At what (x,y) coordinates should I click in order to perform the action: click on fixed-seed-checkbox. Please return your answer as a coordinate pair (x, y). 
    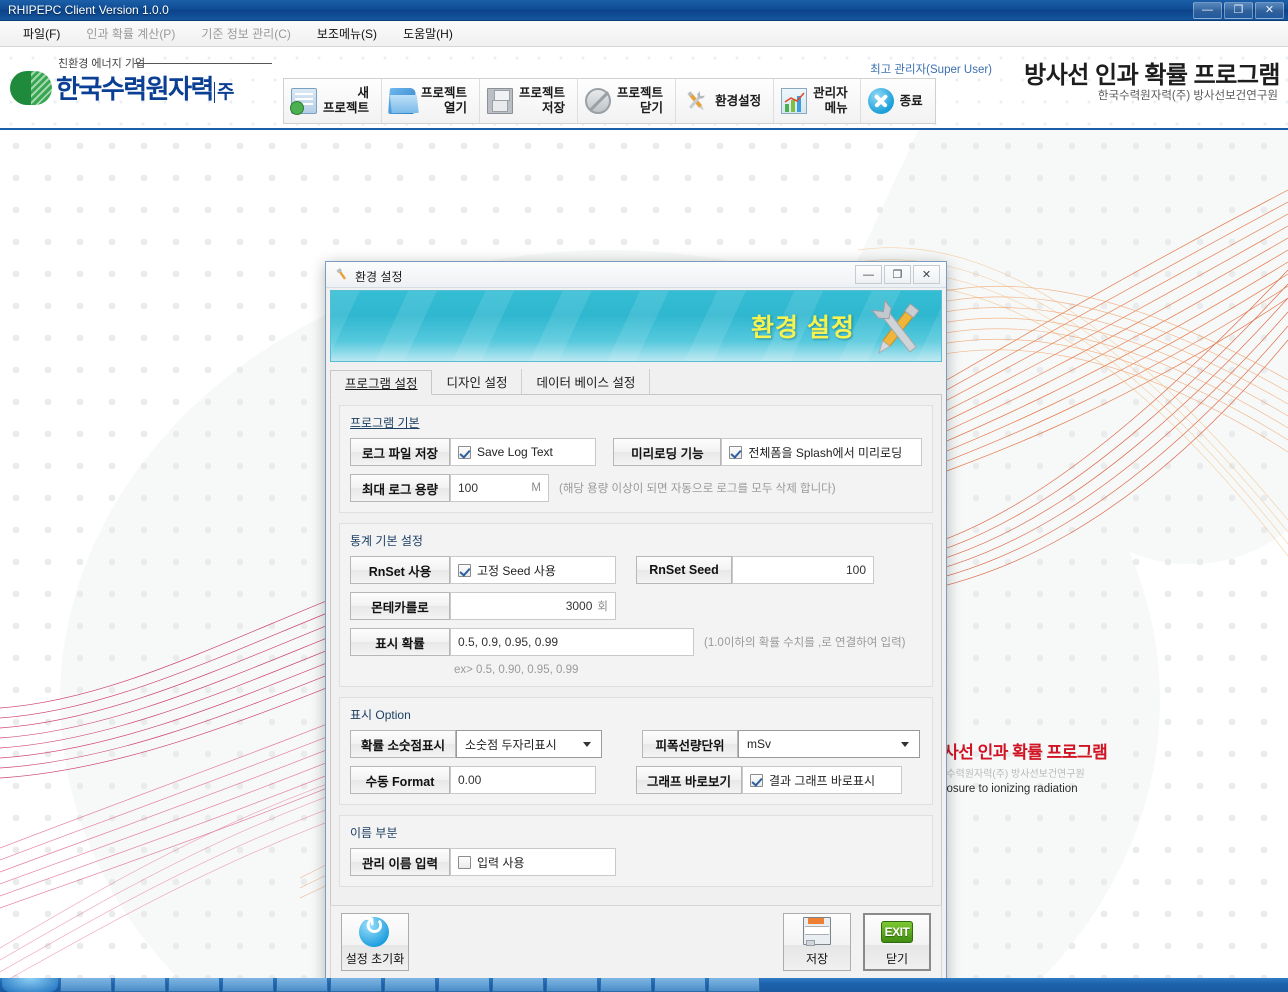
    Looking at the image, I should click on (464, 570).